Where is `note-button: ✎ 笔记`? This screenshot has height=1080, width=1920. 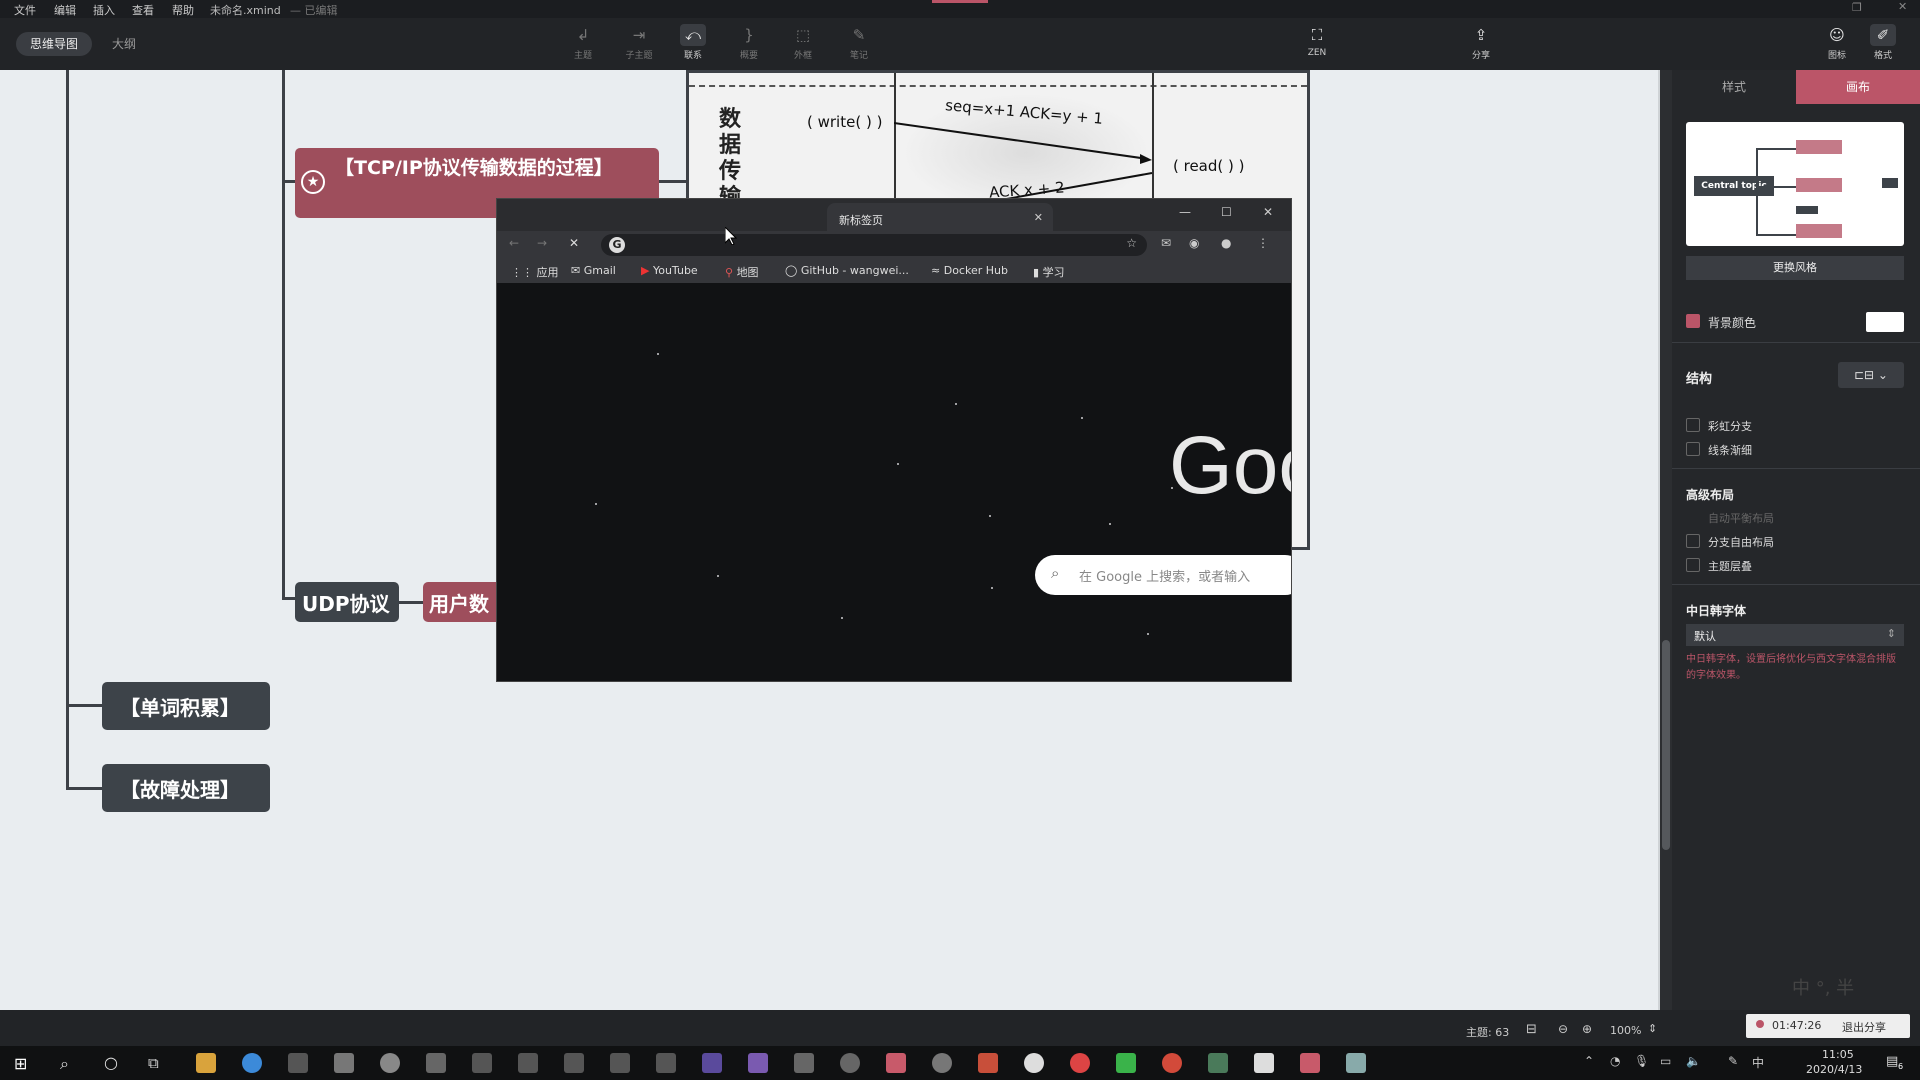 note-button: ✎ 笔记 is located at coordinates (859, 46).